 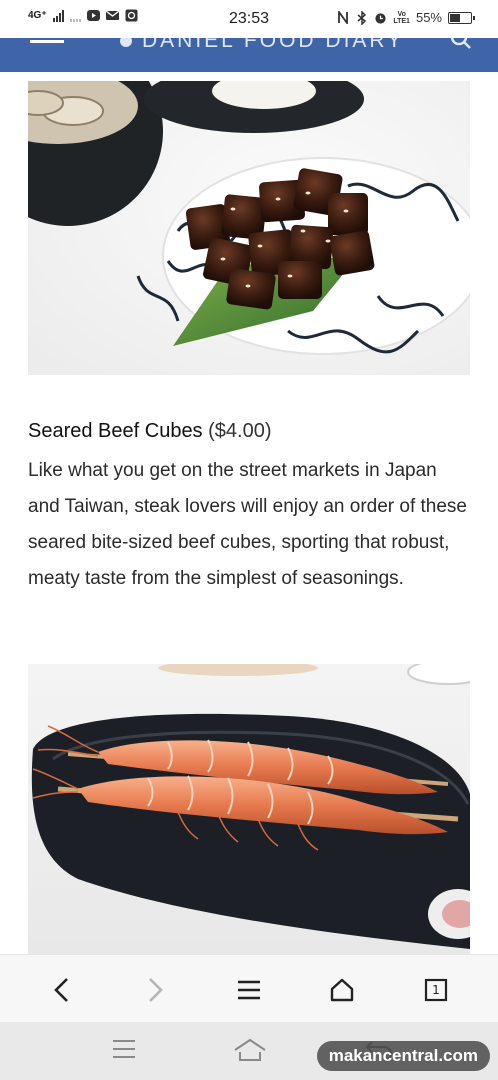 What do you see at coordinates (47, 42) in the screenshot?
I see `hamburger-menu-button` at bounding box center [47, 42].